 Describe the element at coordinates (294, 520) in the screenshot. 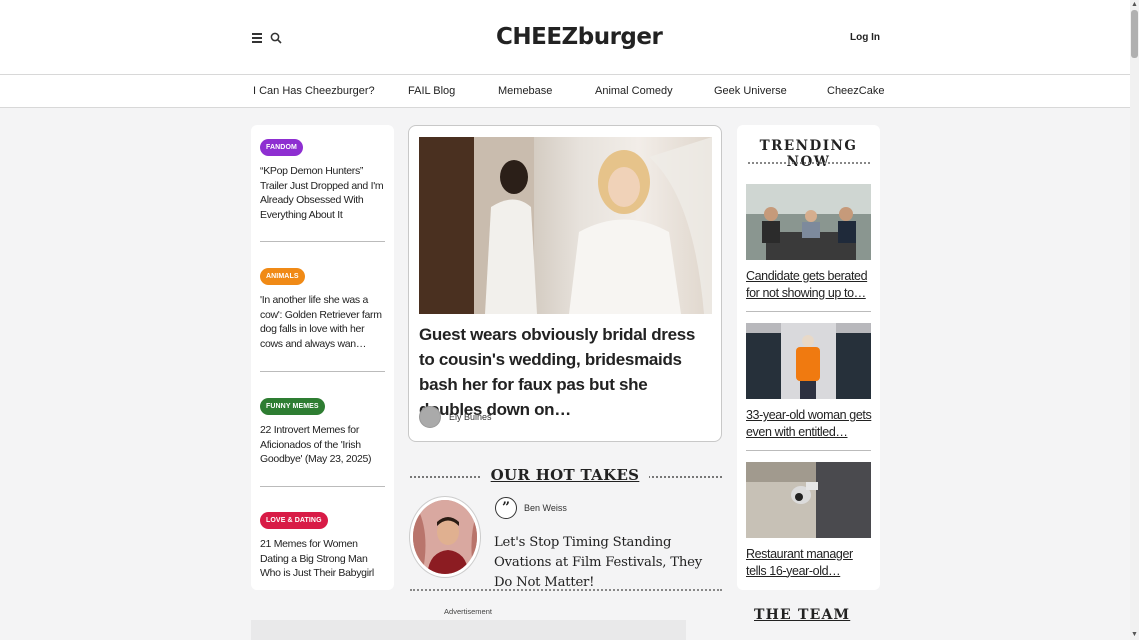

I see `category-badge: LOVE & DATING` at that location.